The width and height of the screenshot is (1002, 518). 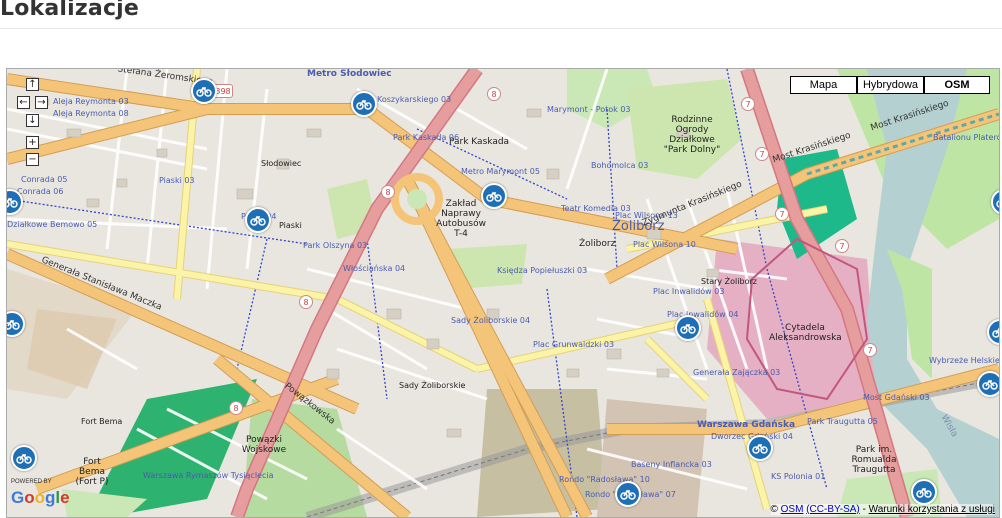 What do you see at coordinates (52, 224) in the screenshot?
I see `stop-label: Działkowe Bemowo 05` at bounding box center [52, 224].